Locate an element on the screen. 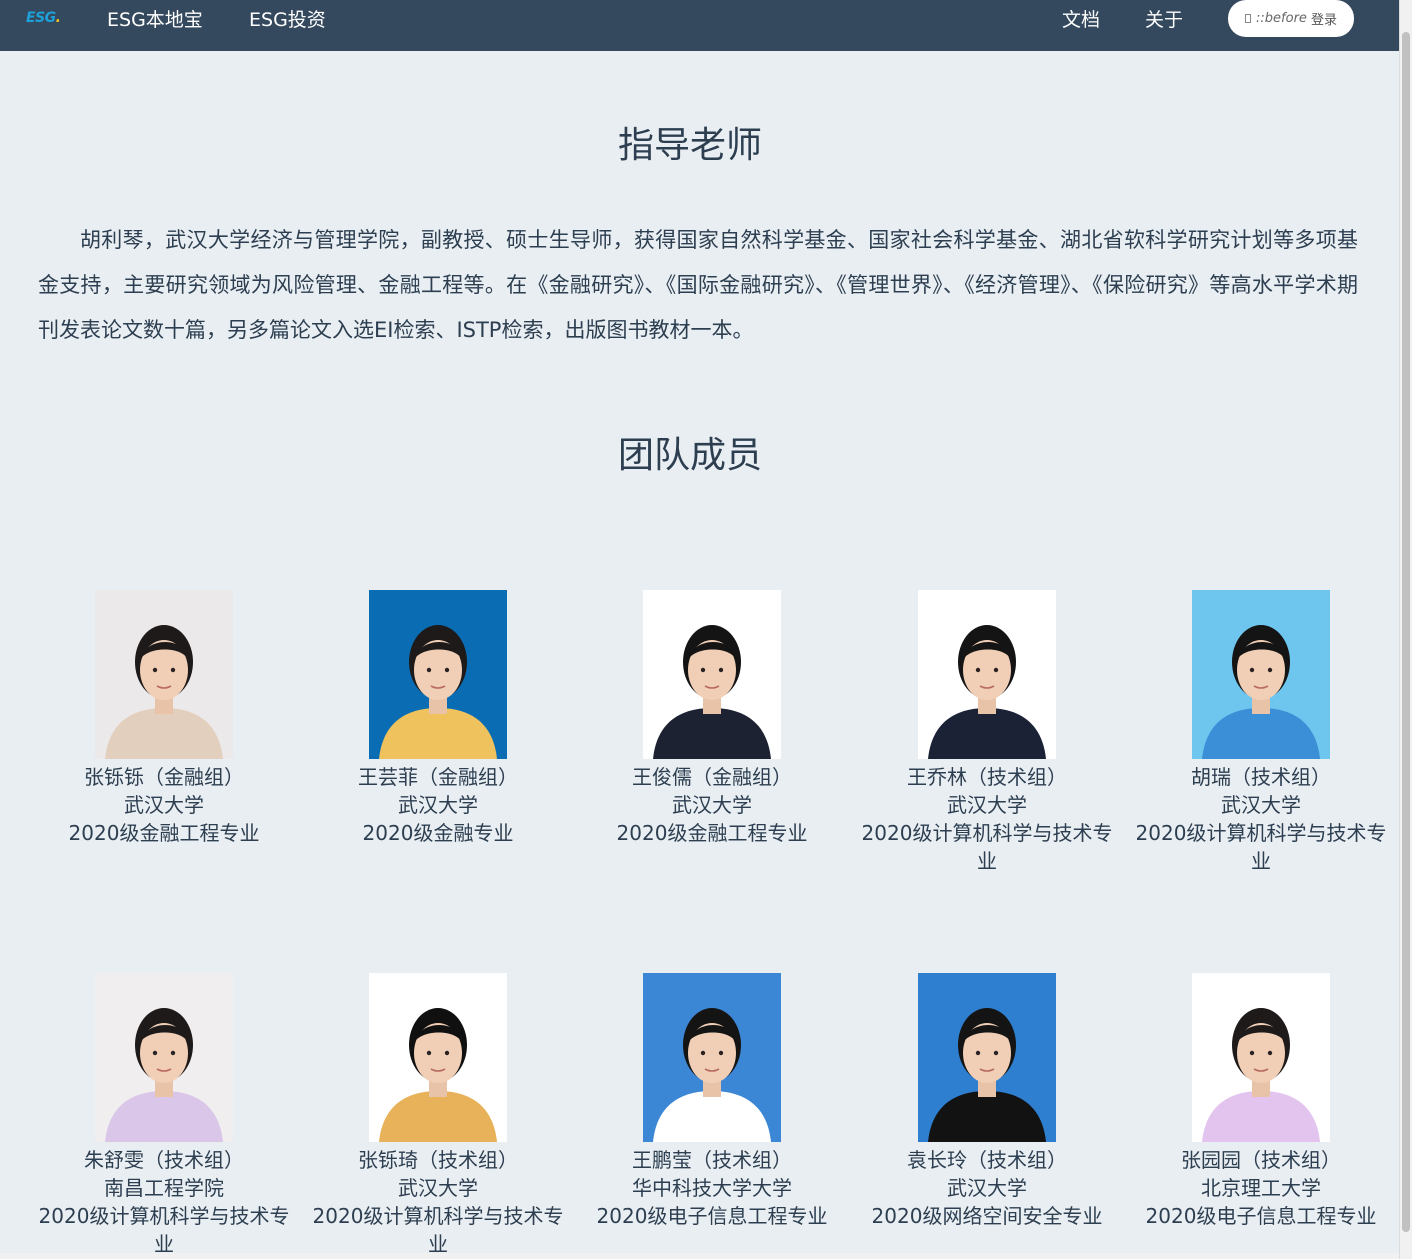  member-card: 张铄铄（金融组） 武汉大学 2020级金融工程专业 is located at coordinates (164, 718).